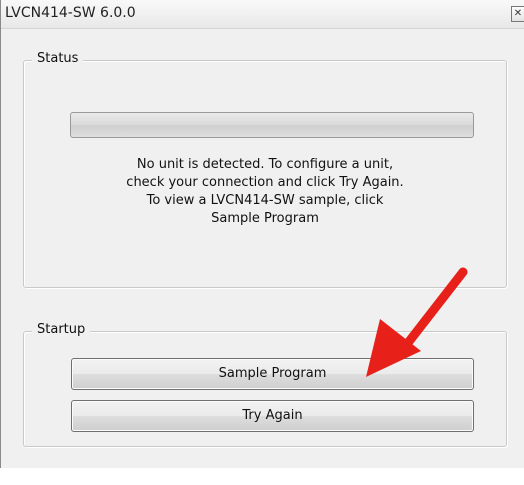 The width and height of the screenshot is (524, 485). I want to click on status-message-line: To view a LVCN414-SW sample, click, so click(265, 200).